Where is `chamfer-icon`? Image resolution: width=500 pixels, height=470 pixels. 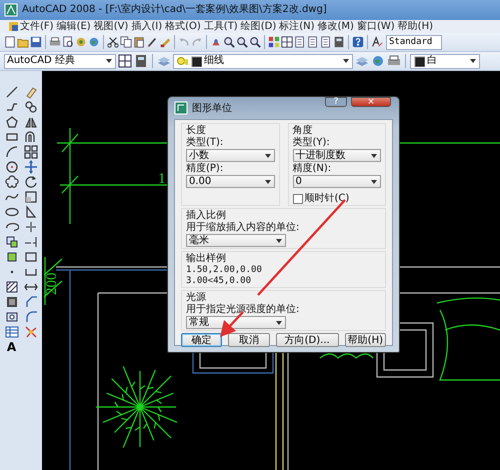 chamfer-icon is located at coordinates (31, 302).